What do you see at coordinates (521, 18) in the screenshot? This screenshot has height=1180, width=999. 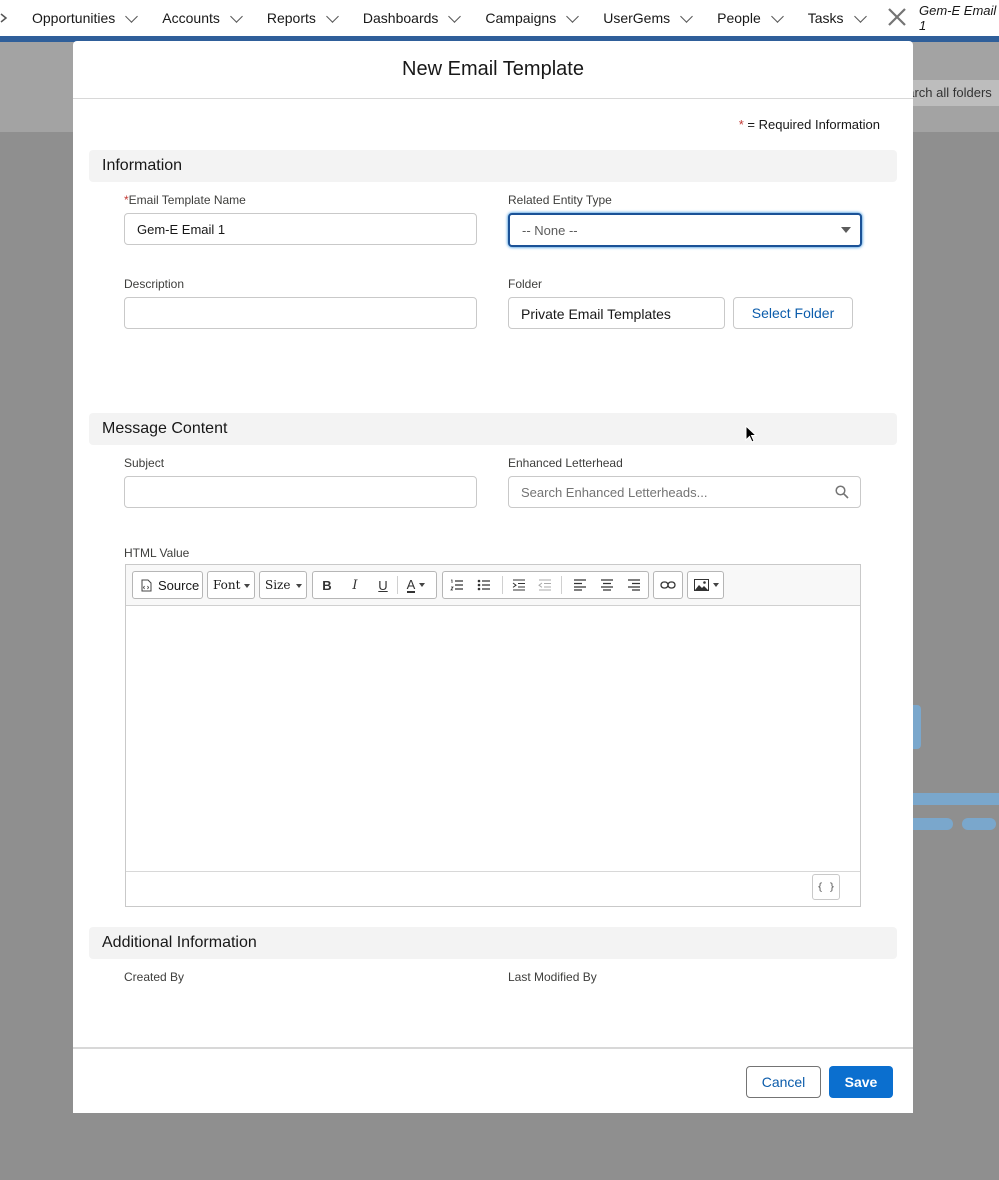 I see `nav-item-label: Campaigns` at bounding box center [521, 18].